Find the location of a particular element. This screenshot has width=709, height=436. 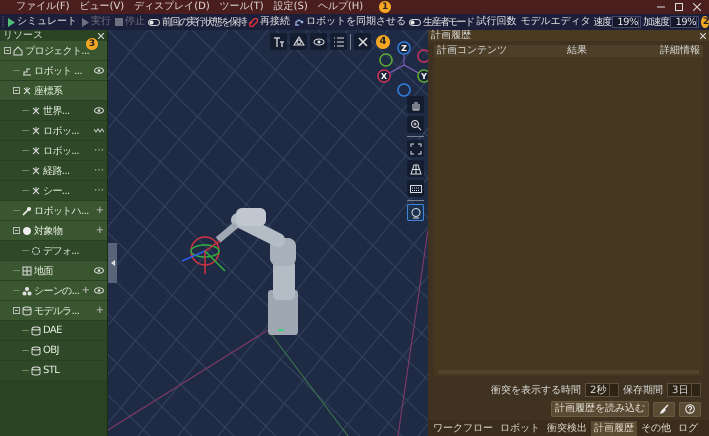

tab: 衝突検出 is located at coordinates (567, 428).